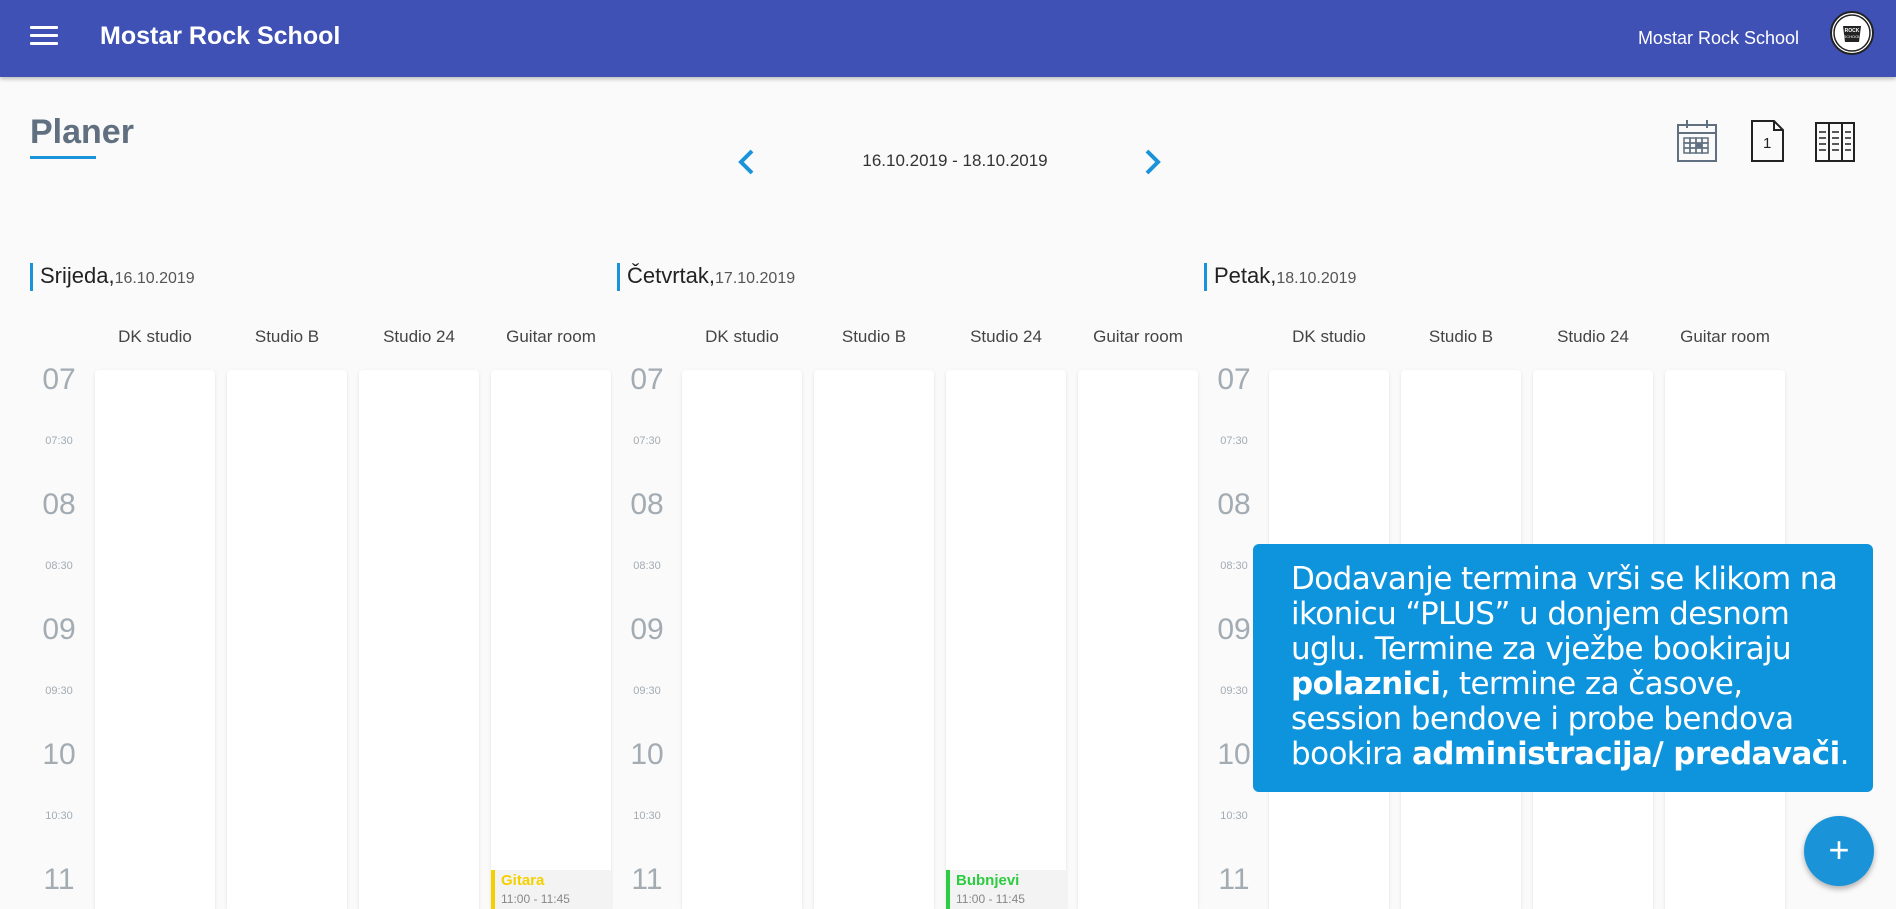  What do you see at coordinates (1366, 684) in the screenshot?
I see `tooltip-bold-polaznici: polaznici` at bounding box center [1366, 684].